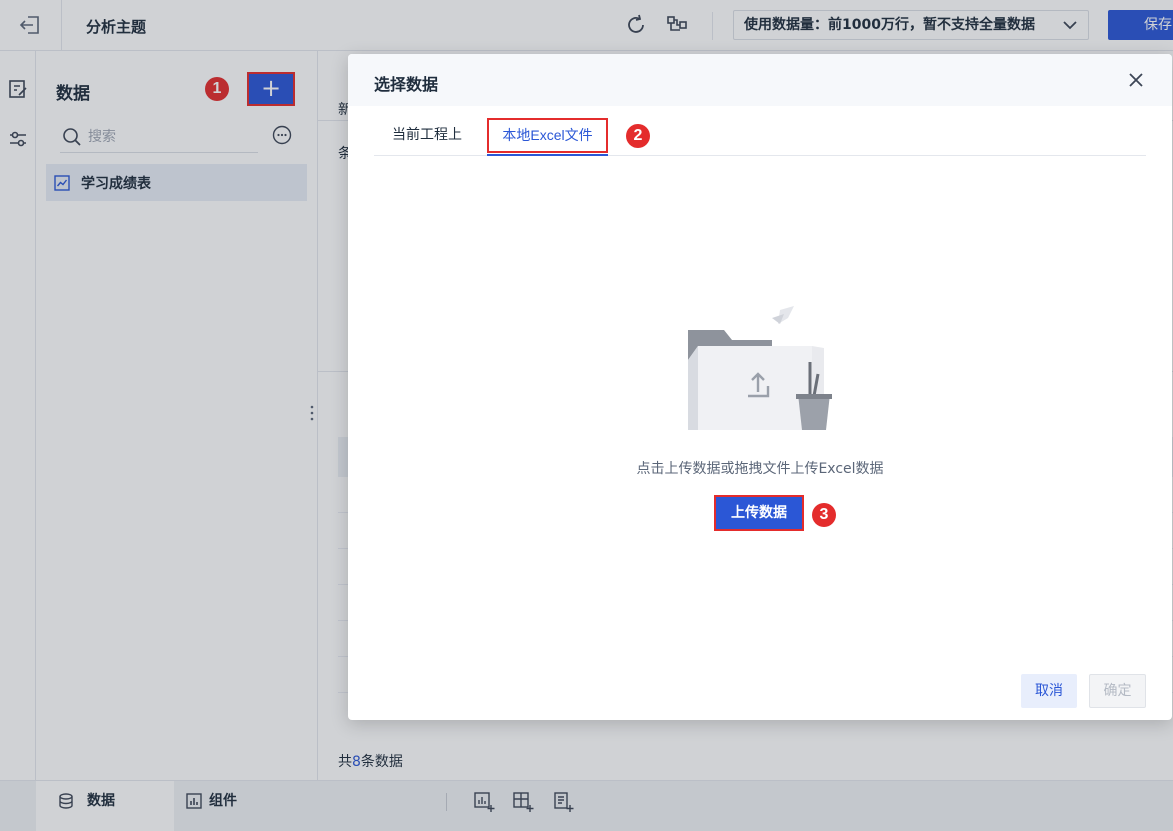 This screenshot has width=1173, height=831. What do you see at coordinates (406, 84) in the screenshot?
I see `dialog-title: 选择数据` at bounding box center [406, 84].